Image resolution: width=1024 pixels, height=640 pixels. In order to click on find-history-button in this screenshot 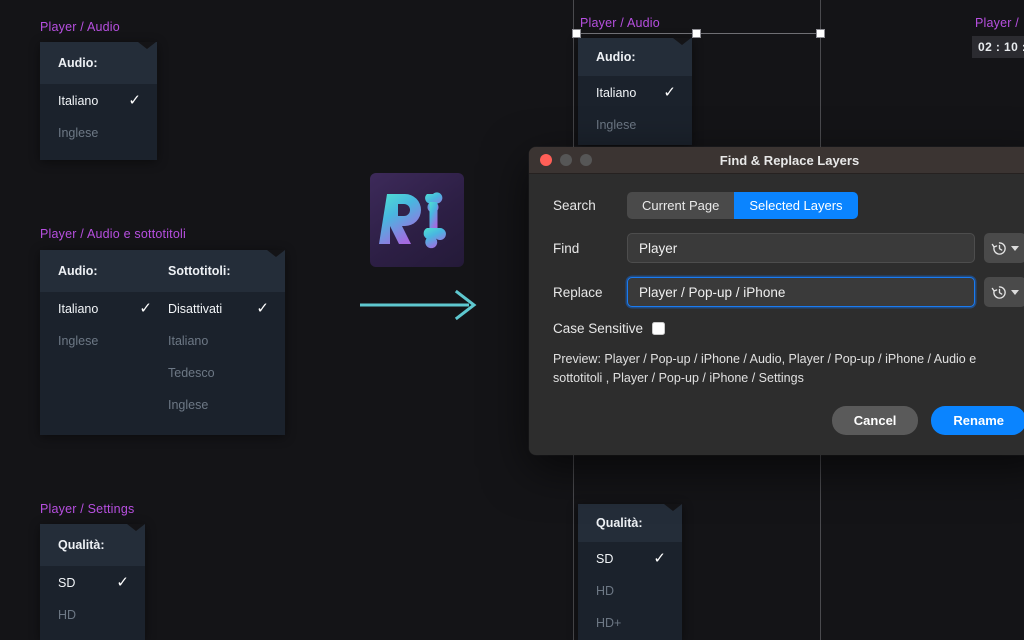, I will do `click(1004, 248)`.